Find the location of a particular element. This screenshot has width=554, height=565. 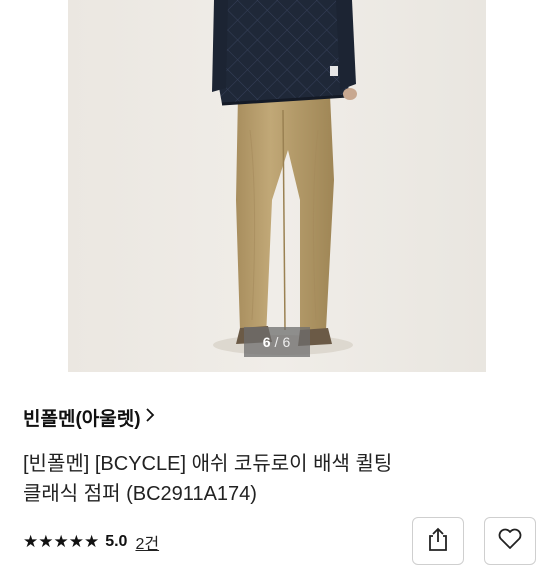

heart-icon is located at coordinates (510, 541).